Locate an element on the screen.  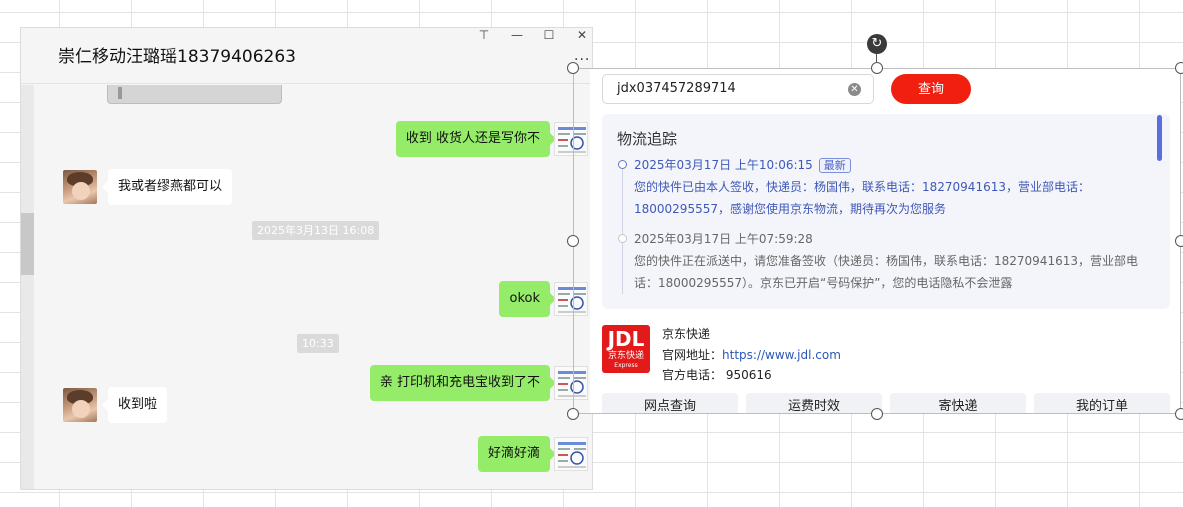
timeline-line is located at coordinates (622, 231).